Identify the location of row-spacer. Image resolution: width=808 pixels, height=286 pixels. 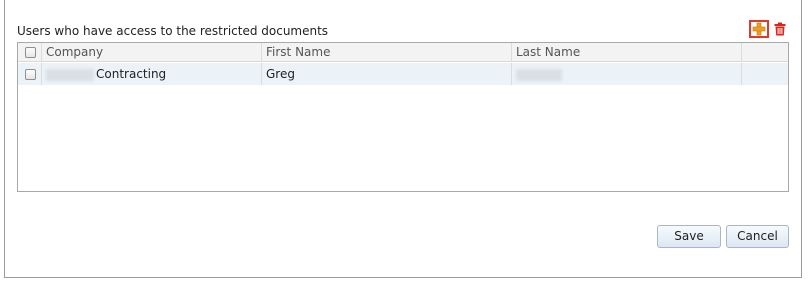
(765, 74).